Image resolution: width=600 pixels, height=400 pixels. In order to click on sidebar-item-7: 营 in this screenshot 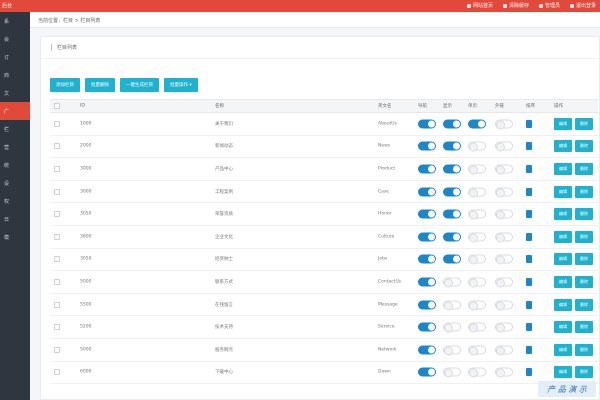, I will do `click(15, 147)`.